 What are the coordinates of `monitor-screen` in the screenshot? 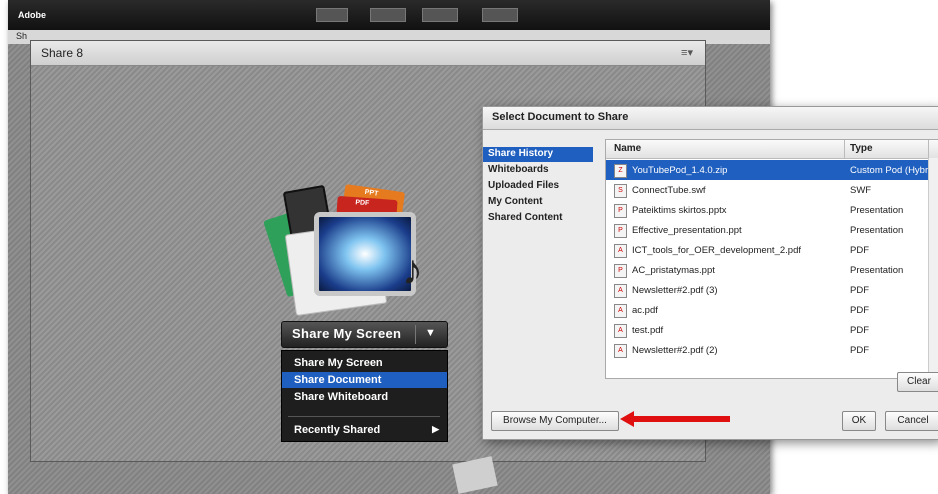 It's located at (365, 254).